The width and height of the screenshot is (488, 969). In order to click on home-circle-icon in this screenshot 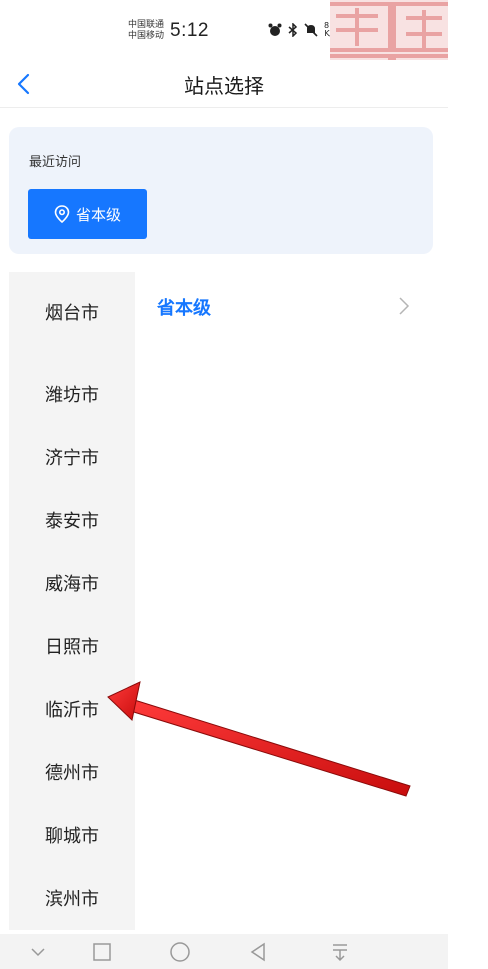, I will do `click(180, 952)`.